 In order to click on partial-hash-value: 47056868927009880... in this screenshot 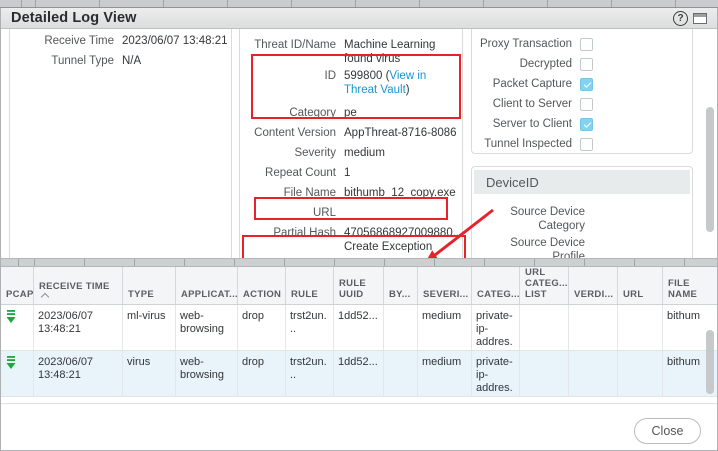, I will do `click(403, 233)`.